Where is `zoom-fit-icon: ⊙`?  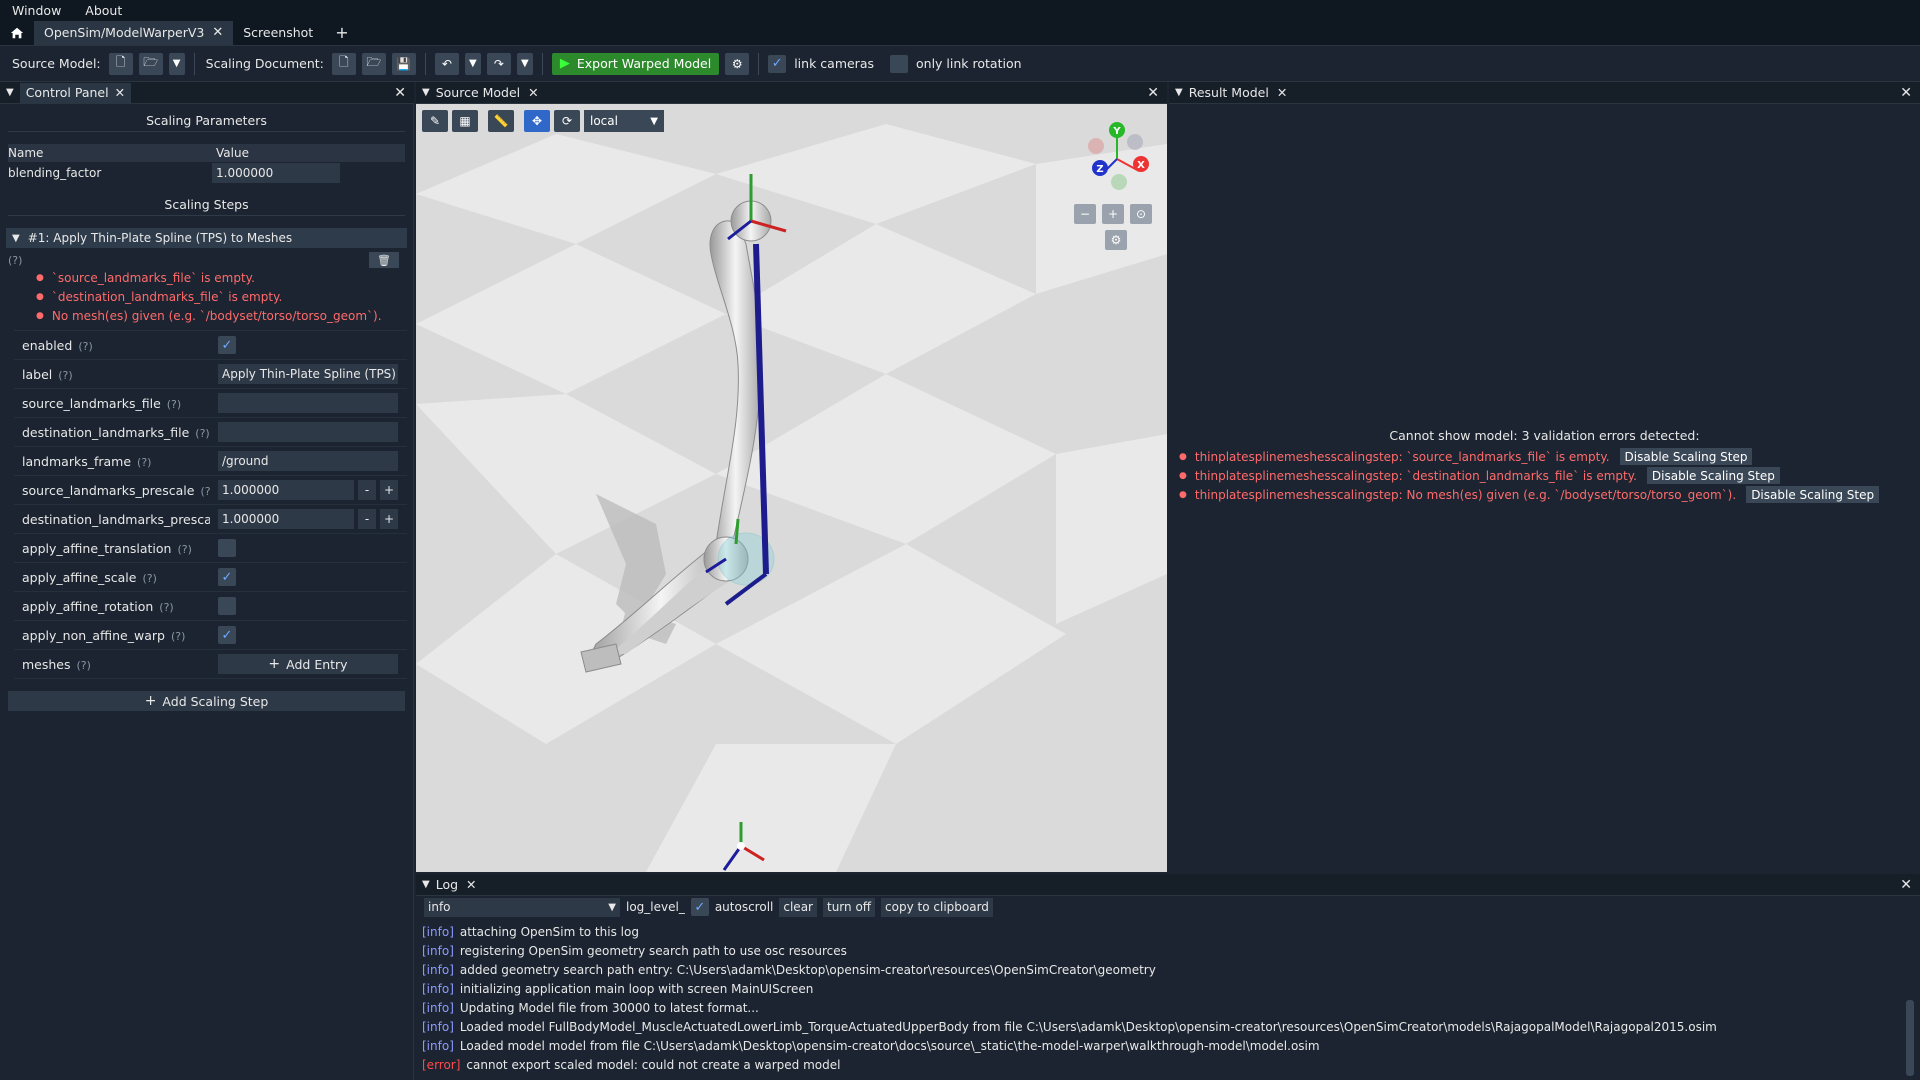 zoom-fit-icon: ⊙ is located at coordinates (1141, 214).